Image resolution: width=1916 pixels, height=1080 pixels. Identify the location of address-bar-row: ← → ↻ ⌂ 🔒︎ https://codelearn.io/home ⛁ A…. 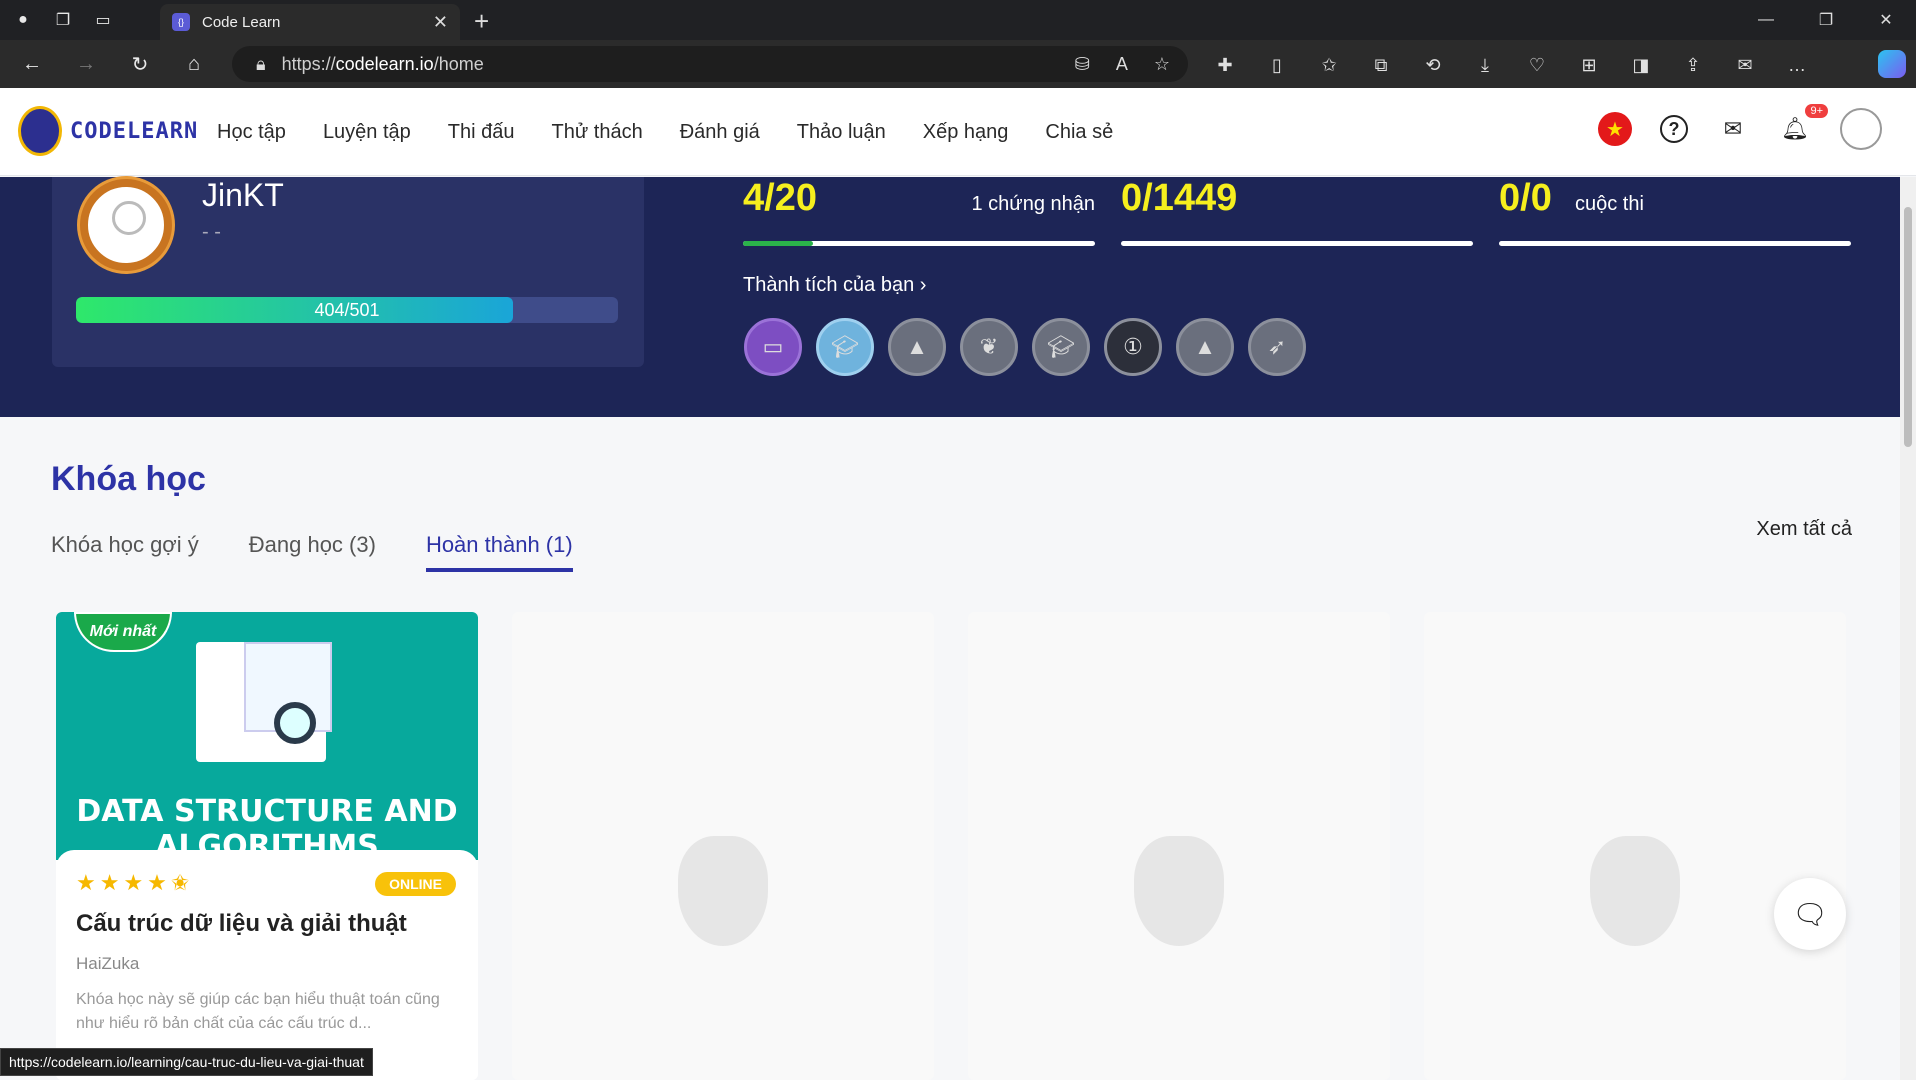
(958, 64).